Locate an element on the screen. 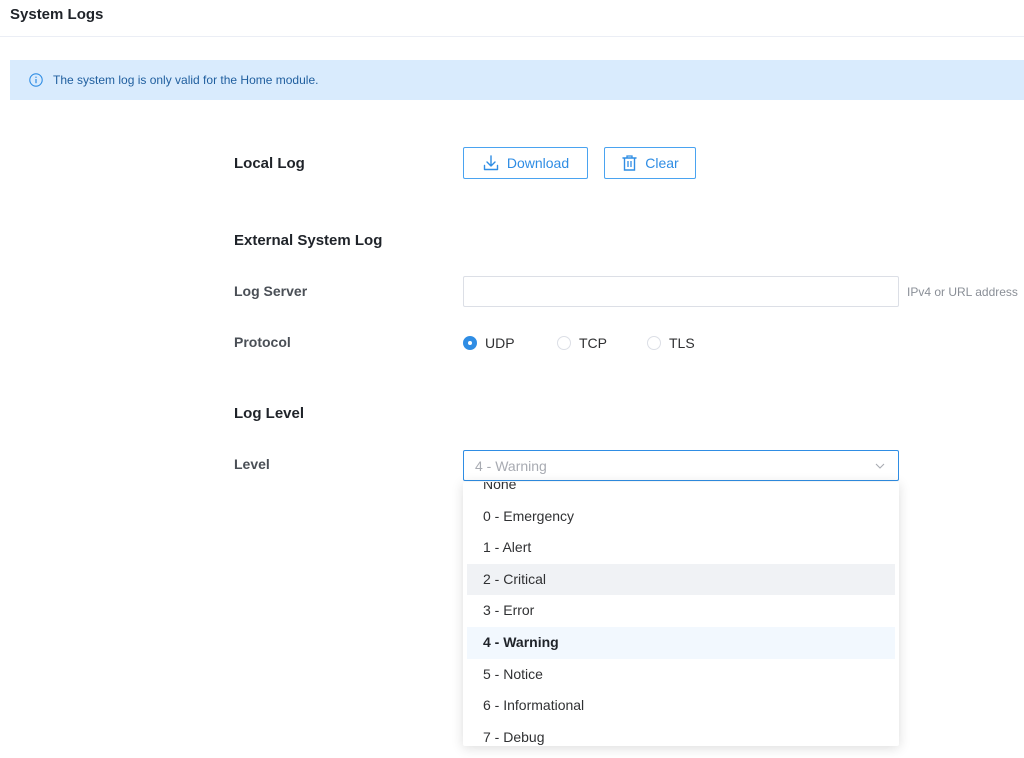  protocol-radio-udp: UDP is located at coordinates (489, 343).